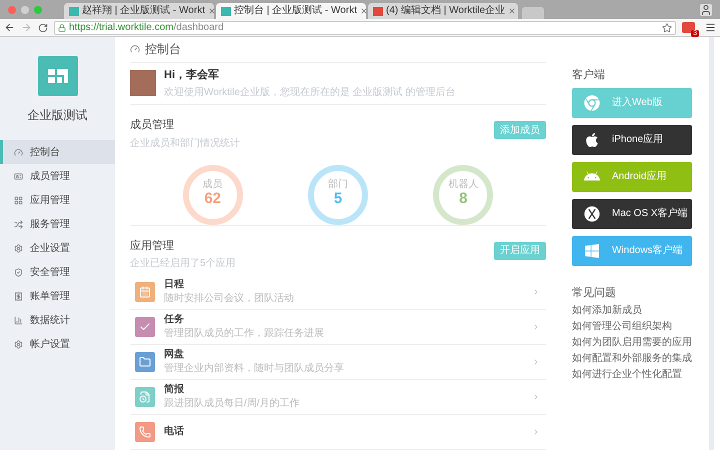 The image size is (720, 450). What do you see at coordinates (18, 224) in the screenshot?
I see `shuffle-icon` at bounding box center [18, 224].